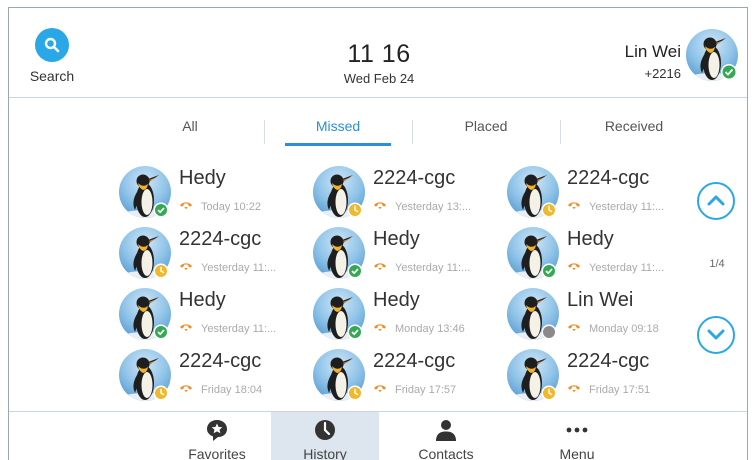 Image resolution: width=754 pixels, height=460 pixels. What do you see at coordinates (602, 316) in the screenshot?
I see `call-history-entry: Lin Wei Monday 09:18` at bounding box center [602, 316].